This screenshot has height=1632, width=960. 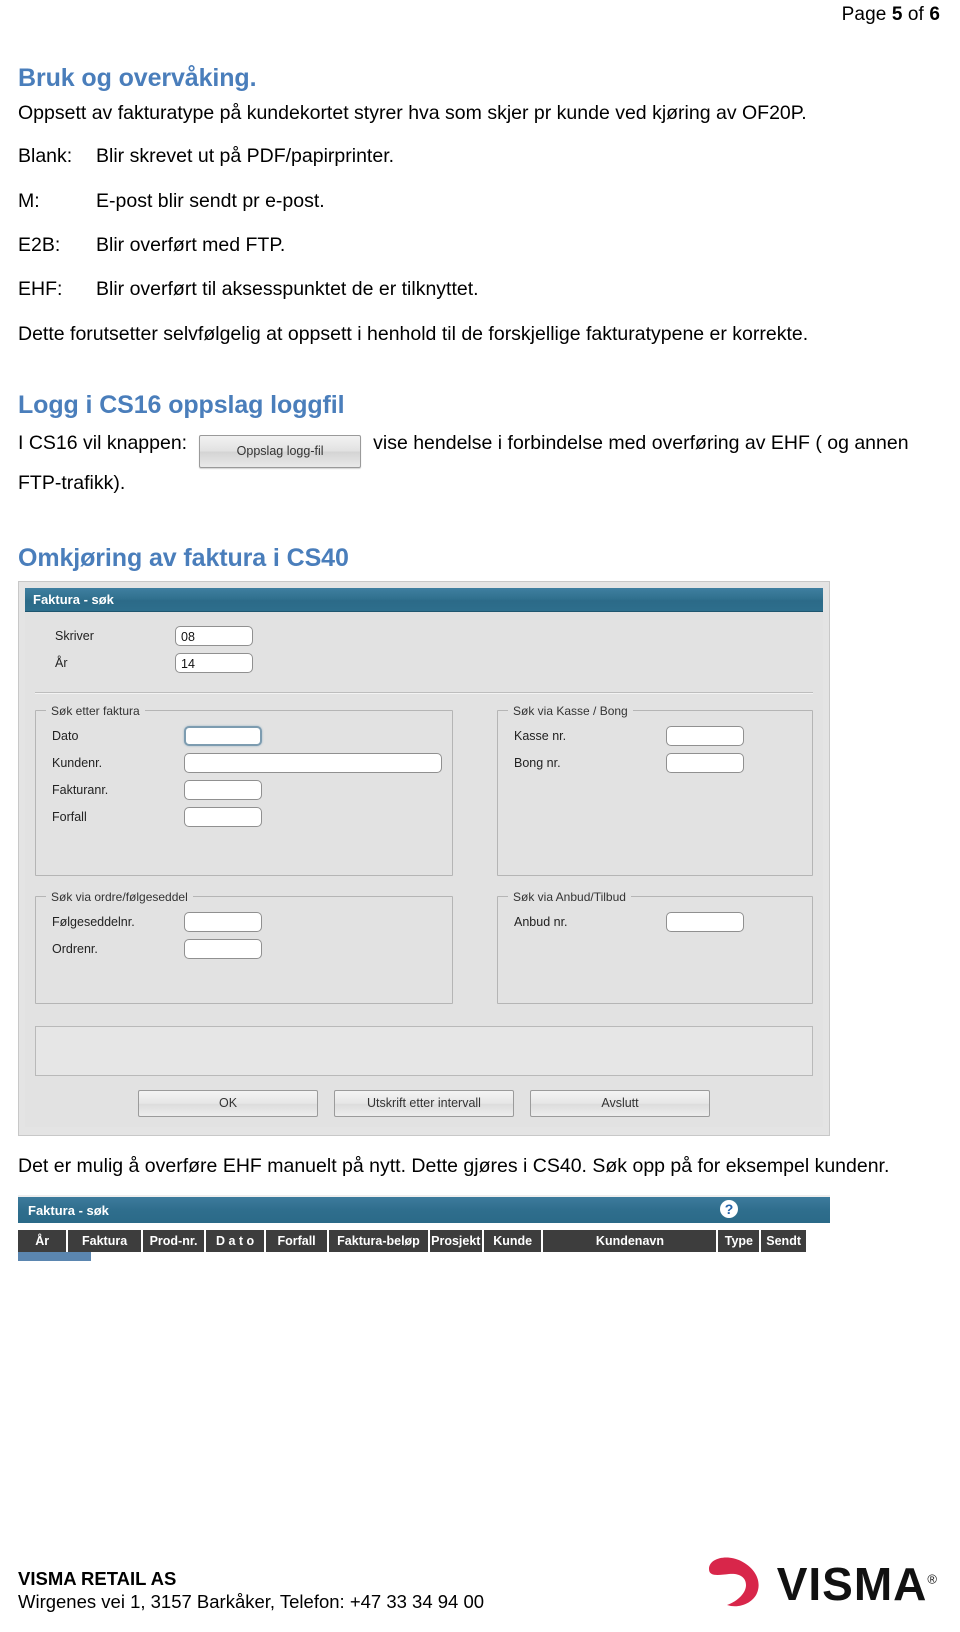 I want to click on ordrenr-label: Ordrenr., so click(x=75, y=948).